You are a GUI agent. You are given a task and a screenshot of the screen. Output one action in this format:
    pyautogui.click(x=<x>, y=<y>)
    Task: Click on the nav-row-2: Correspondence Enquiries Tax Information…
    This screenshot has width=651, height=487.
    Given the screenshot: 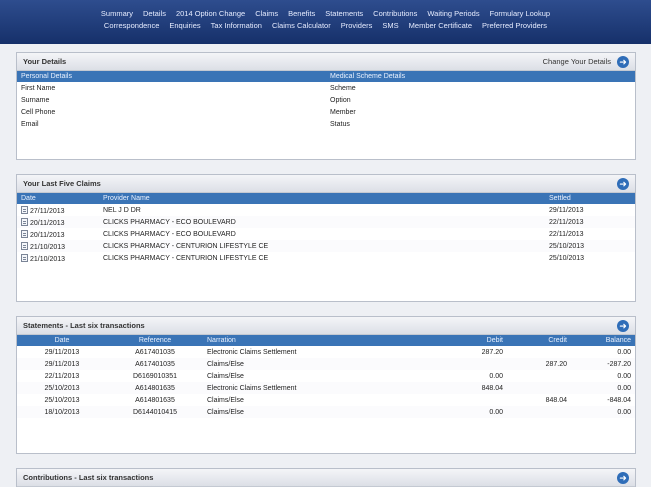 What is the action you would take?
    pyautogui.click(x=325, y=26)
    